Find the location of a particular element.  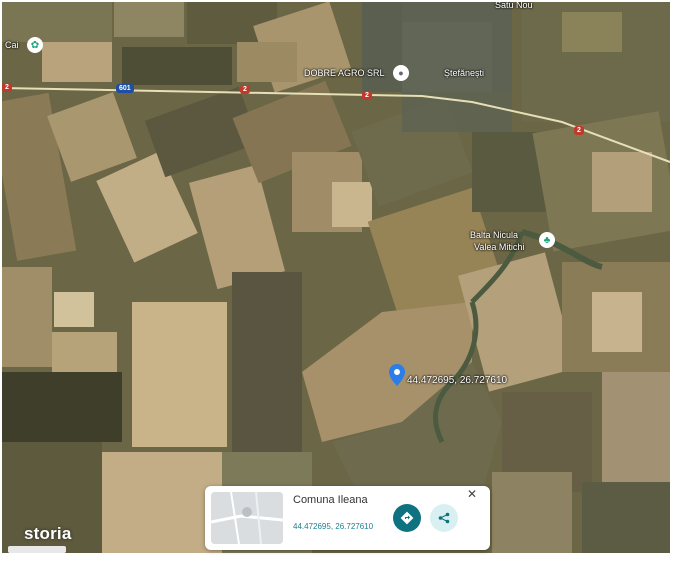

directions-icon is located at coordinates (407, 518).